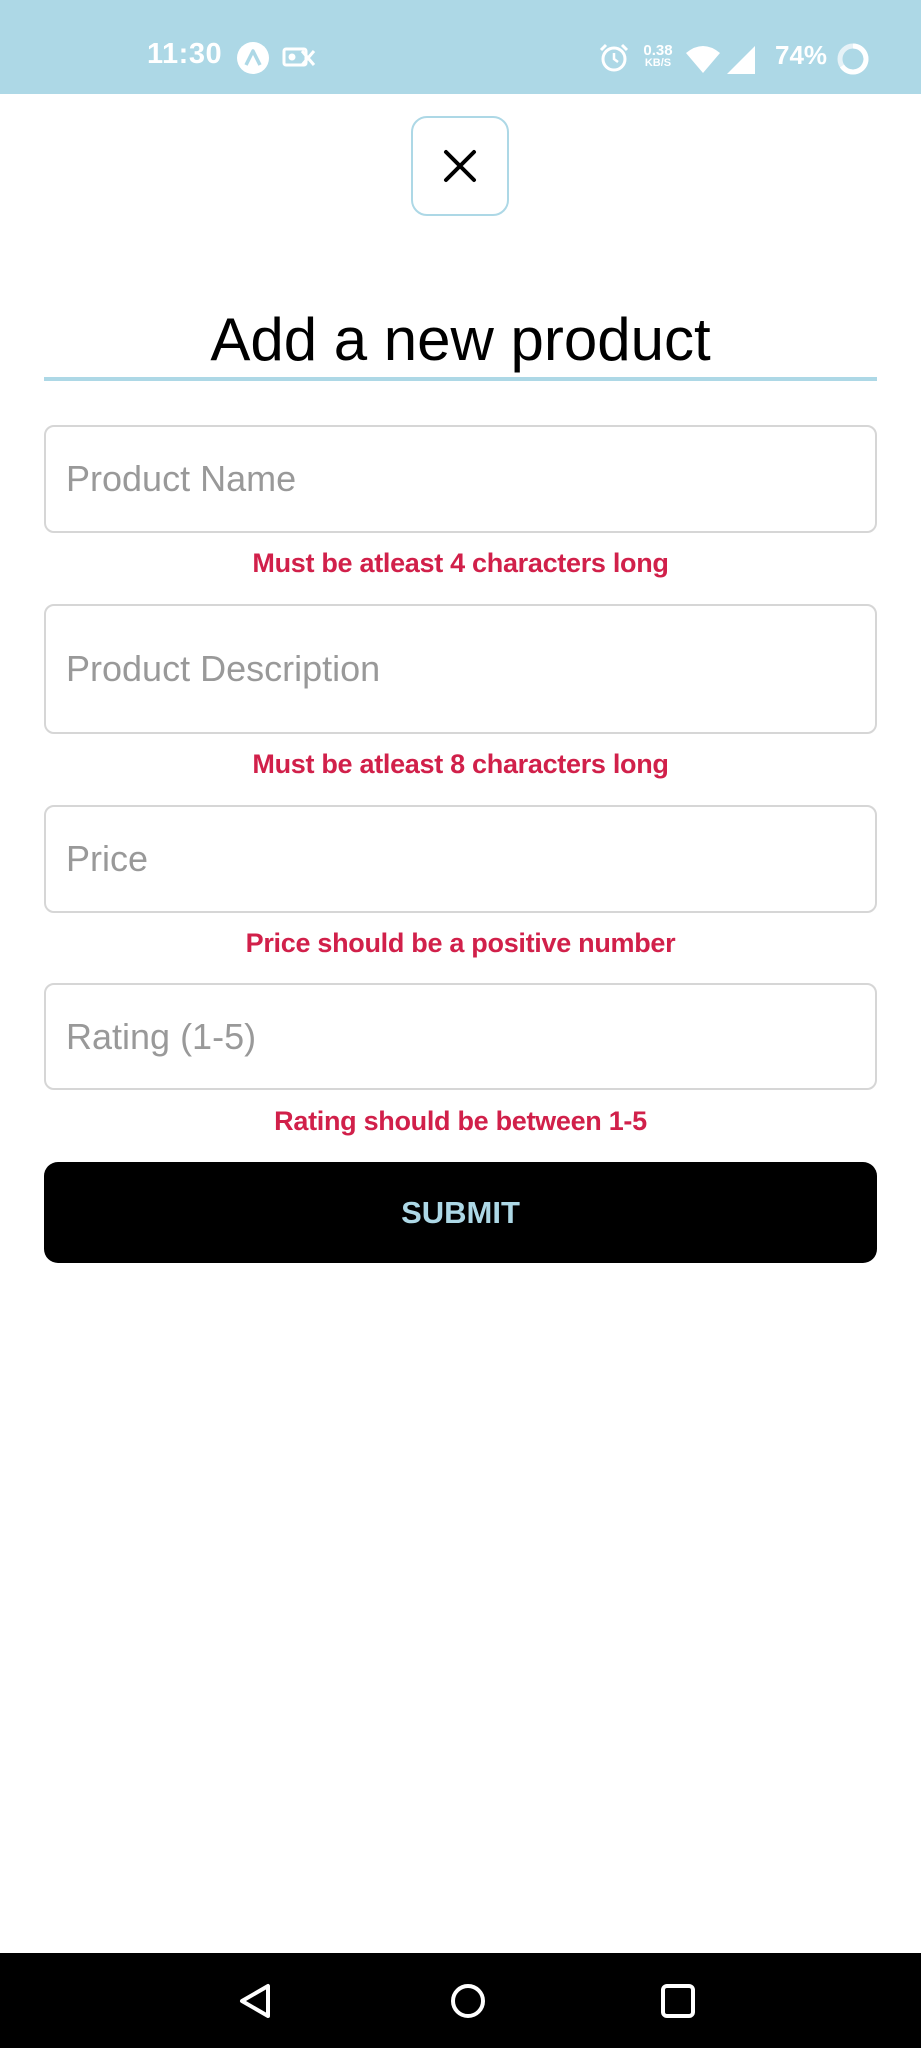  I want to click on product-name-input, so click(460, 479).